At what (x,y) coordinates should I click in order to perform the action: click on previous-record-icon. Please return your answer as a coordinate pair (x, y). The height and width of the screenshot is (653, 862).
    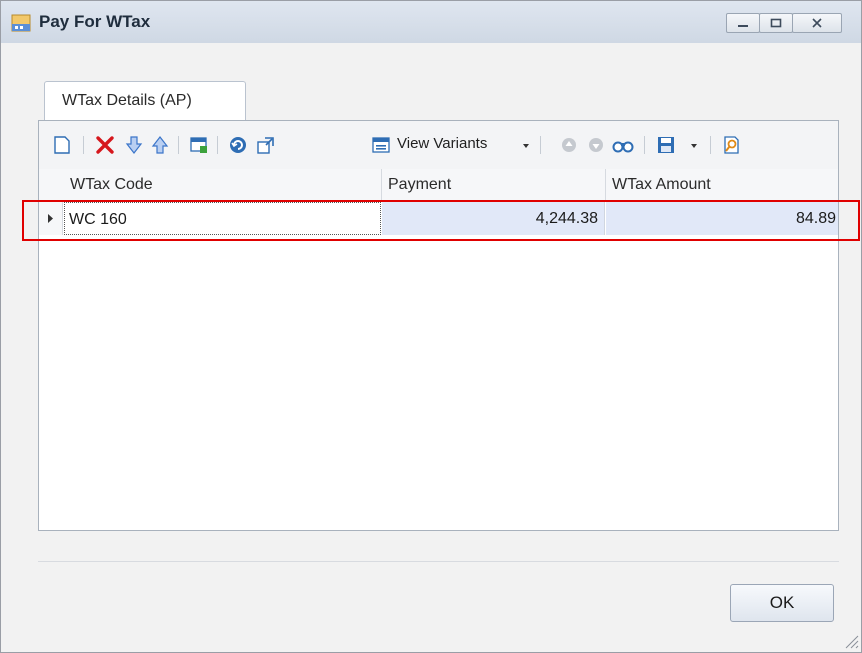
    Looking at the image, I should click on (569, 145).